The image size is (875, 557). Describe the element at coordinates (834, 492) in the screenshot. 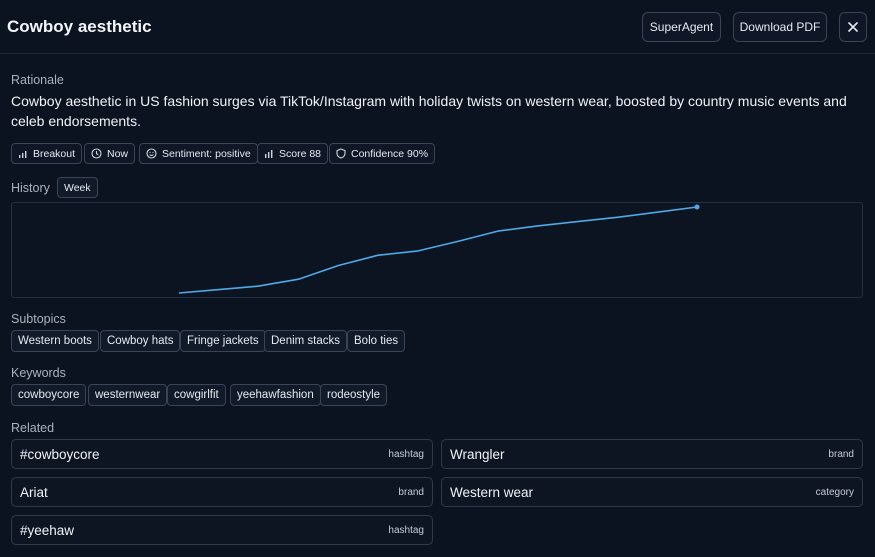

I see `related-type: category` at that location.